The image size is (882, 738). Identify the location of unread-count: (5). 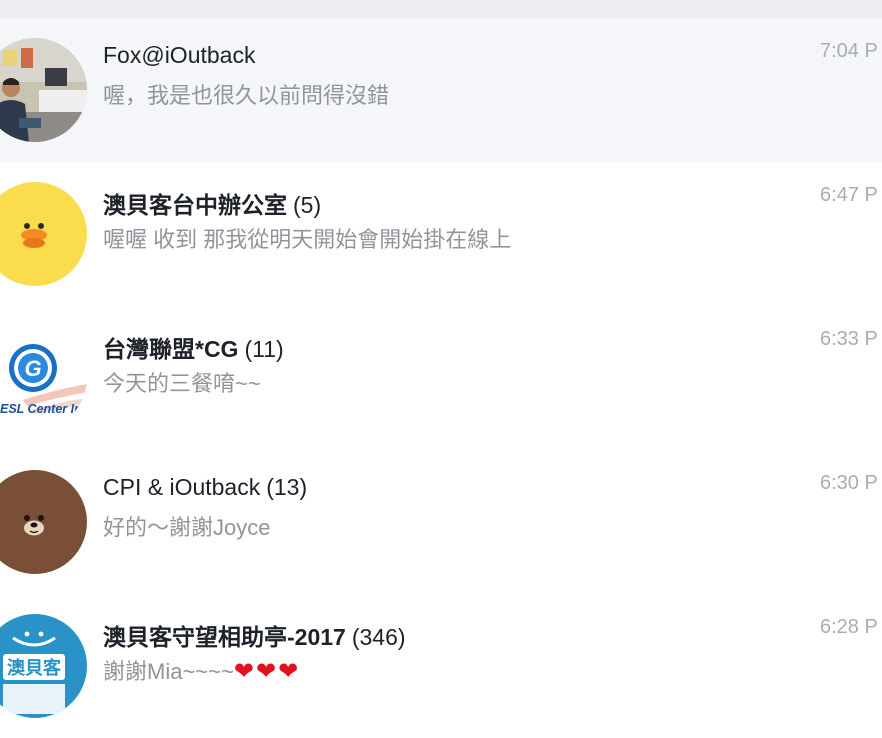
(307, 205).